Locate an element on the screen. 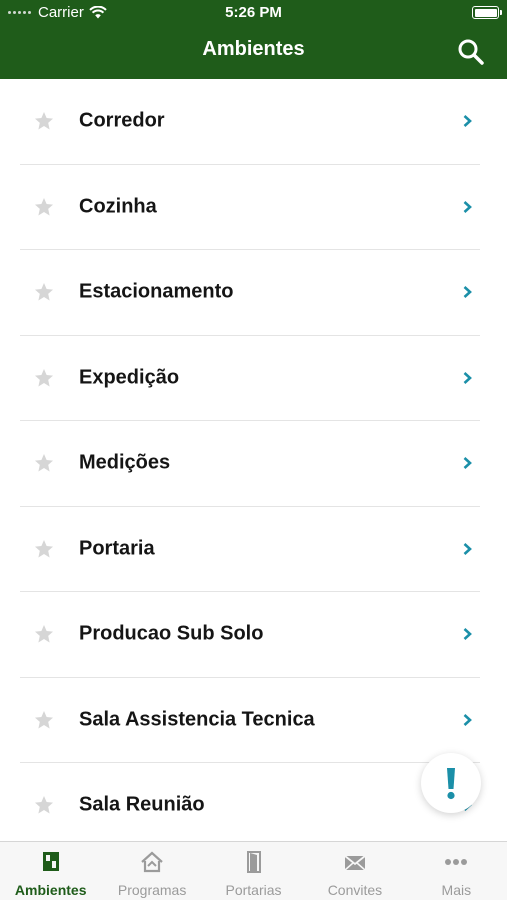  tab-label: Convites is located at coordinates (355, 890).